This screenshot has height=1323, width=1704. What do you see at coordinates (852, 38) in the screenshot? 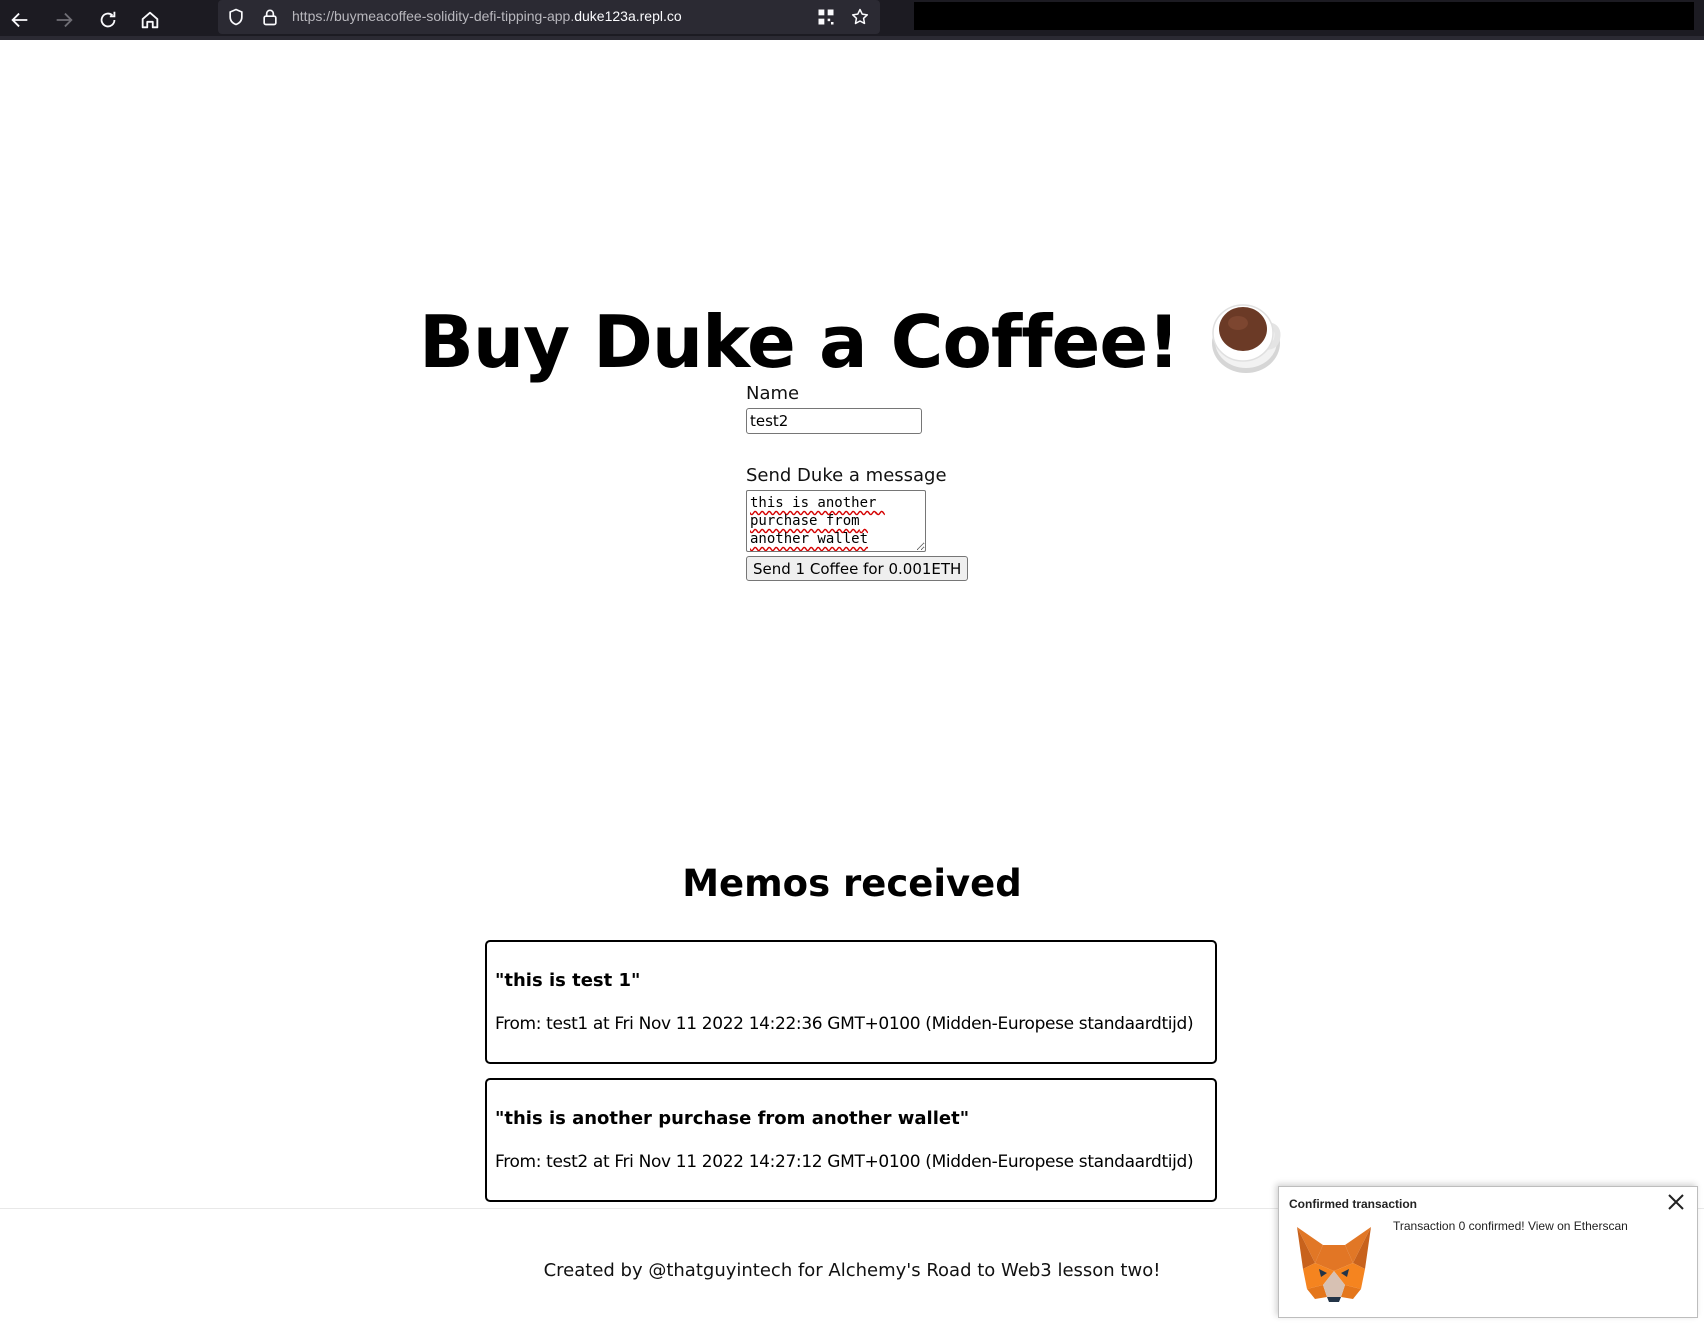
I see `toolbar-divider` at bounding box center [852, 38].